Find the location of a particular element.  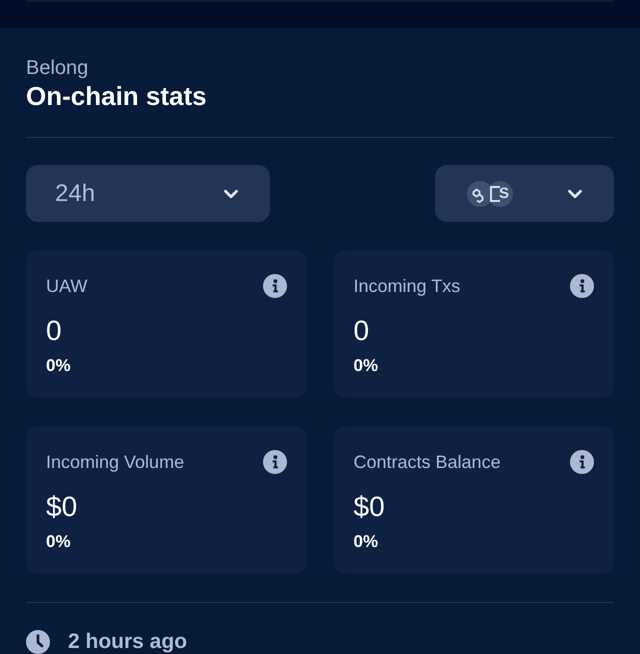

updated-time: 2 hours ago is located at coordinates (128, 642).